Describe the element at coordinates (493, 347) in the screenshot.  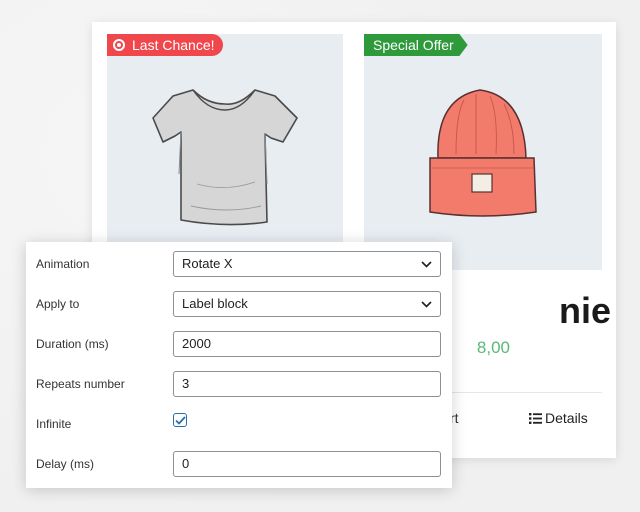
I see `product-price: 8,00` at that location.